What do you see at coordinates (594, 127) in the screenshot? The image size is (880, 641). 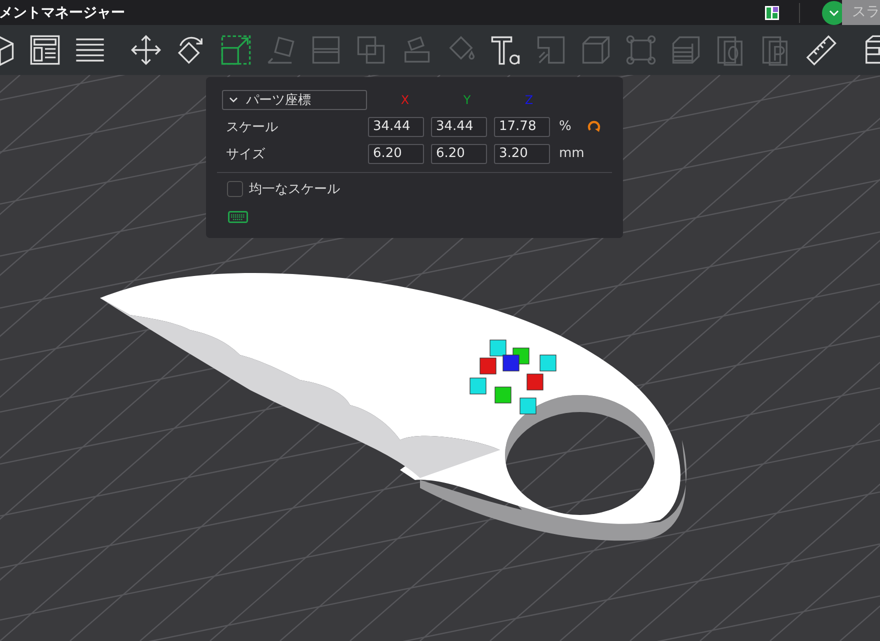 I see `reset-icon` at bounding box center [594, 127].